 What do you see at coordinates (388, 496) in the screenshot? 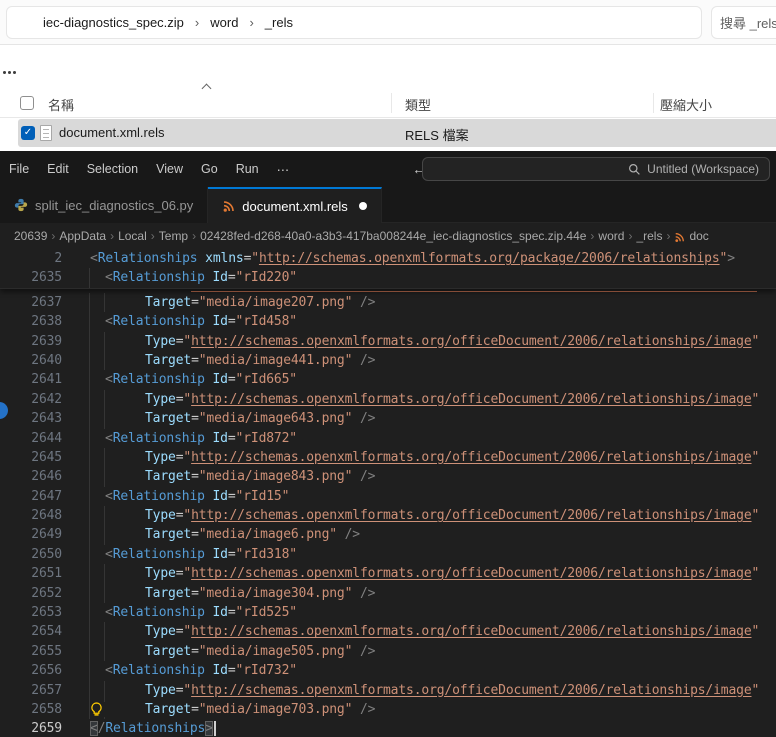
I see `code-line: 2647 <Relationship Id="rId15"` at bounding box center [388, 496].